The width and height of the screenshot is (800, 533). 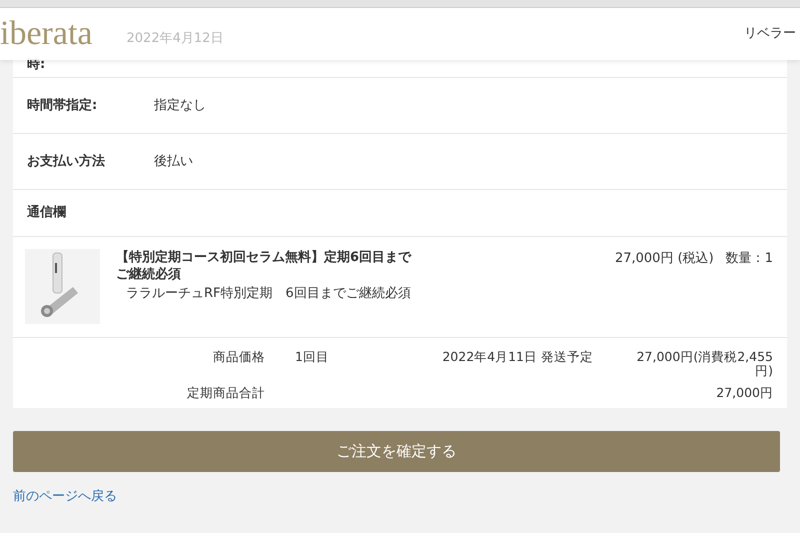 I want to click on site-logo: iberata, so click(x=46, y=34).